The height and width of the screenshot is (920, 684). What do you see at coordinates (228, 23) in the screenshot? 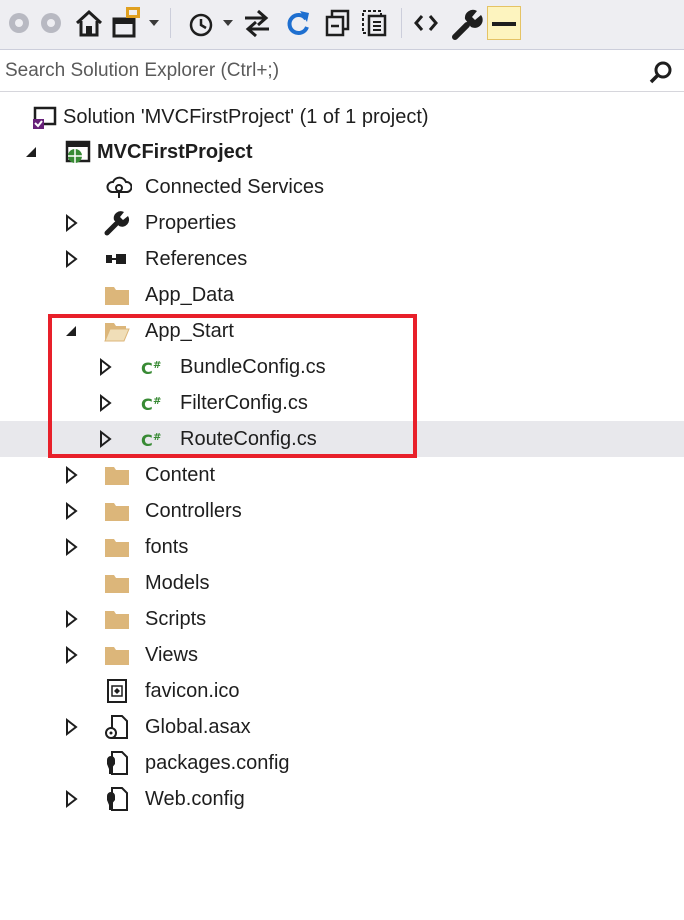
I see `pending-changes-dropdown-icon` at bounding box center [228, 23].